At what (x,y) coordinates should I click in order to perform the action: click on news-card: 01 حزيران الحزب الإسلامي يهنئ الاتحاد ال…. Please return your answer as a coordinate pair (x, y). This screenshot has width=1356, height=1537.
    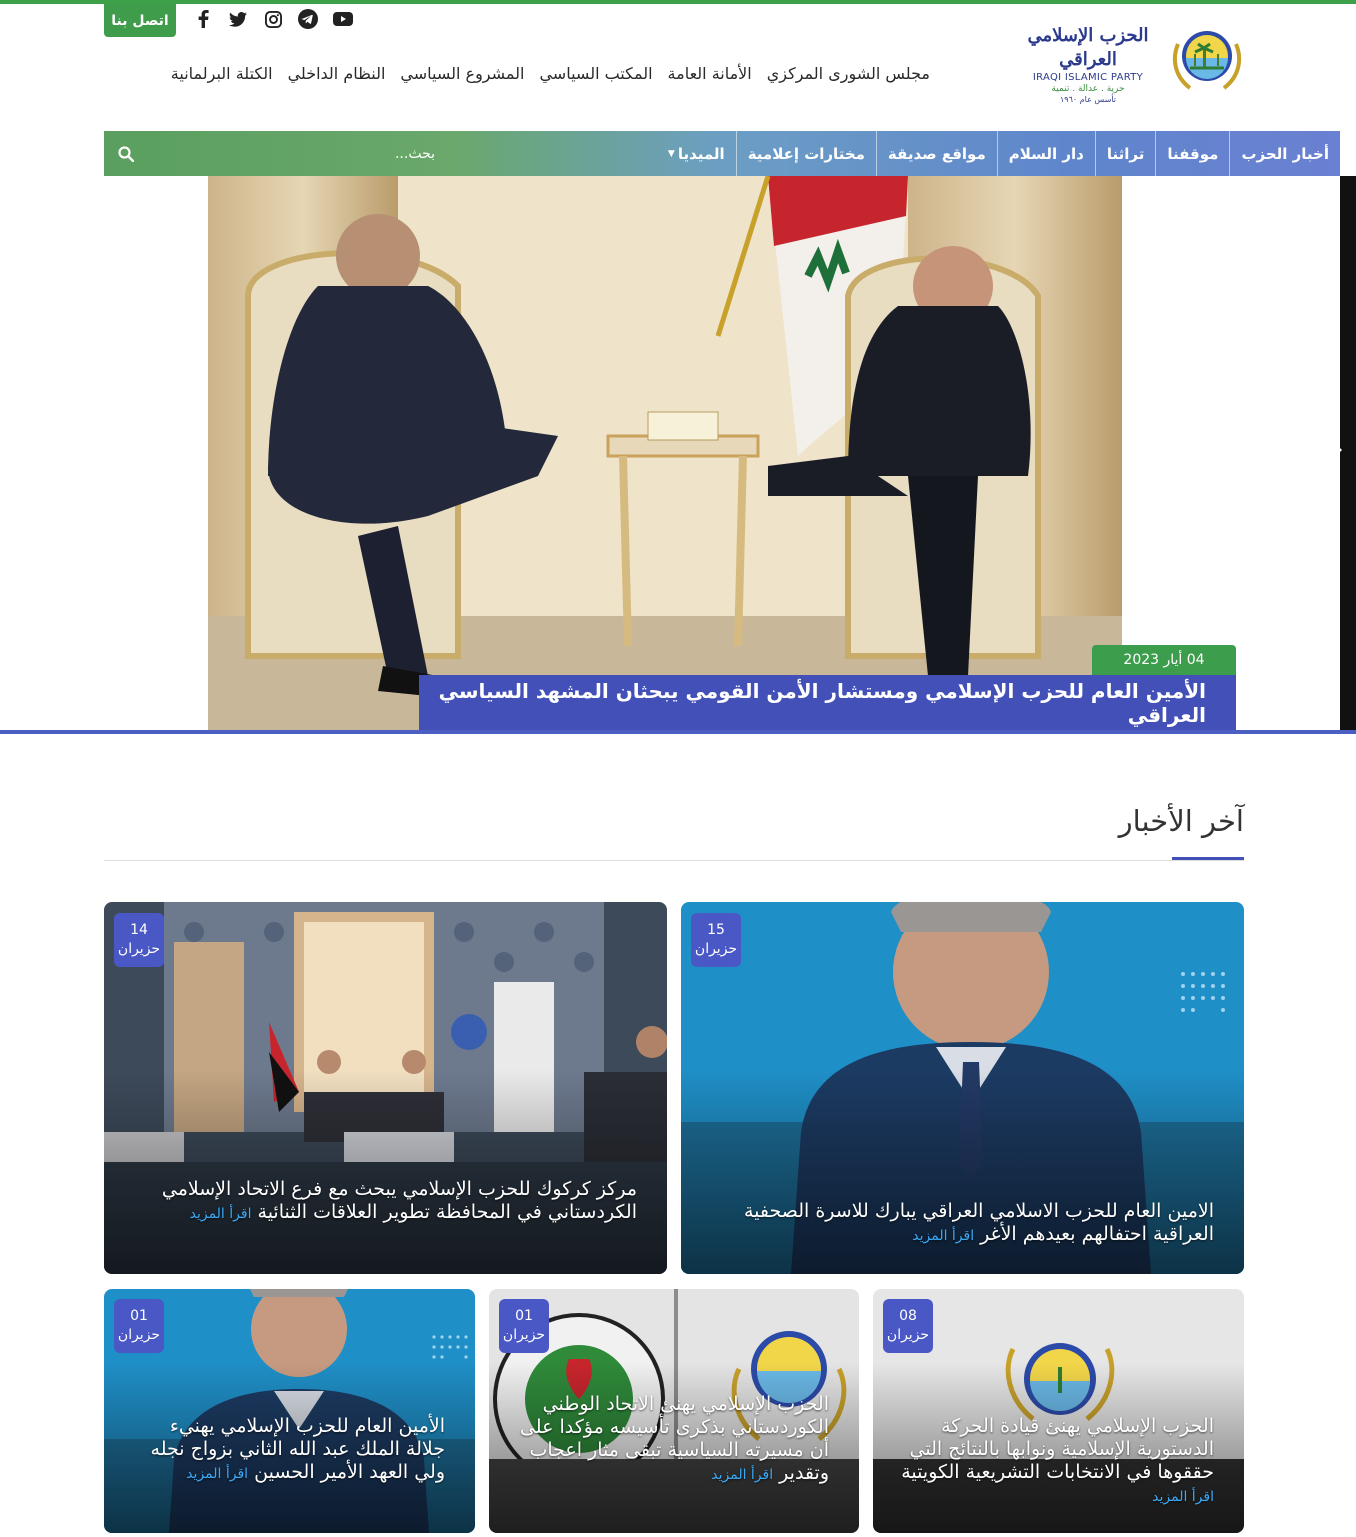
    Looking at the image, I should click on (674, 1411).